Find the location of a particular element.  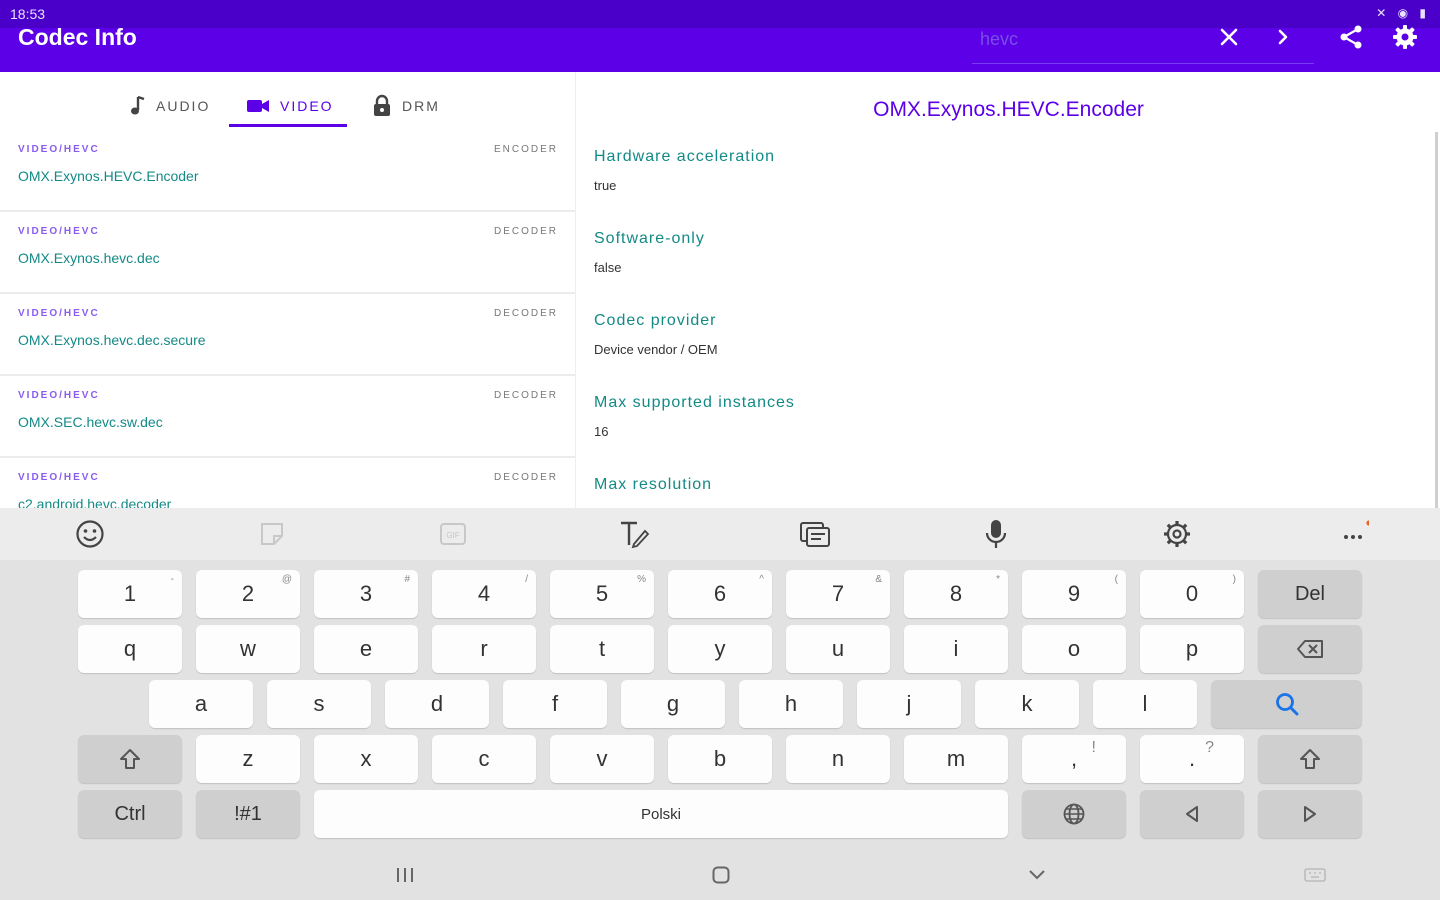

clear-search-button is located at coordinates (1229, 37).